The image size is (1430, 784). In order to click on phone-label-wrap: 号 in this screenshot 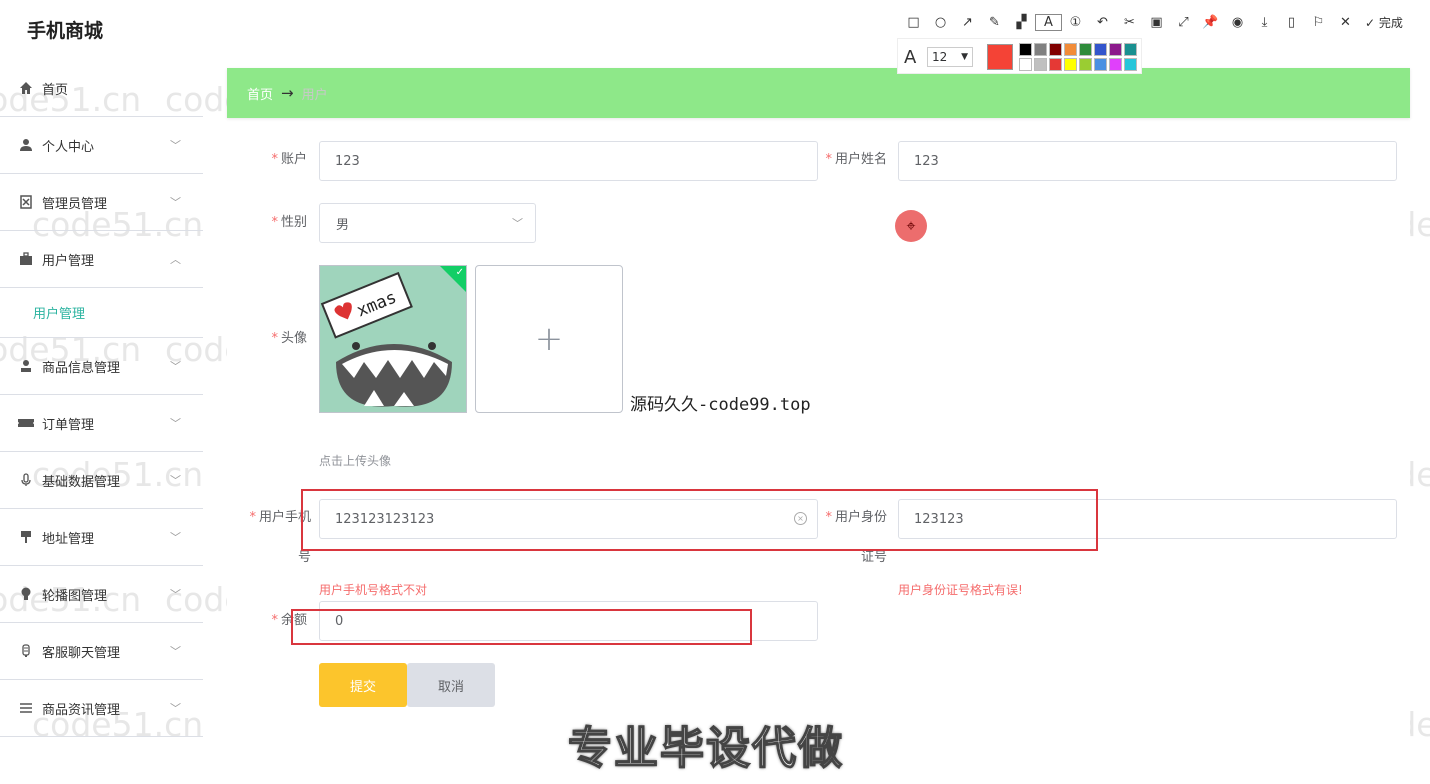, I will do `click(304, 557)`.